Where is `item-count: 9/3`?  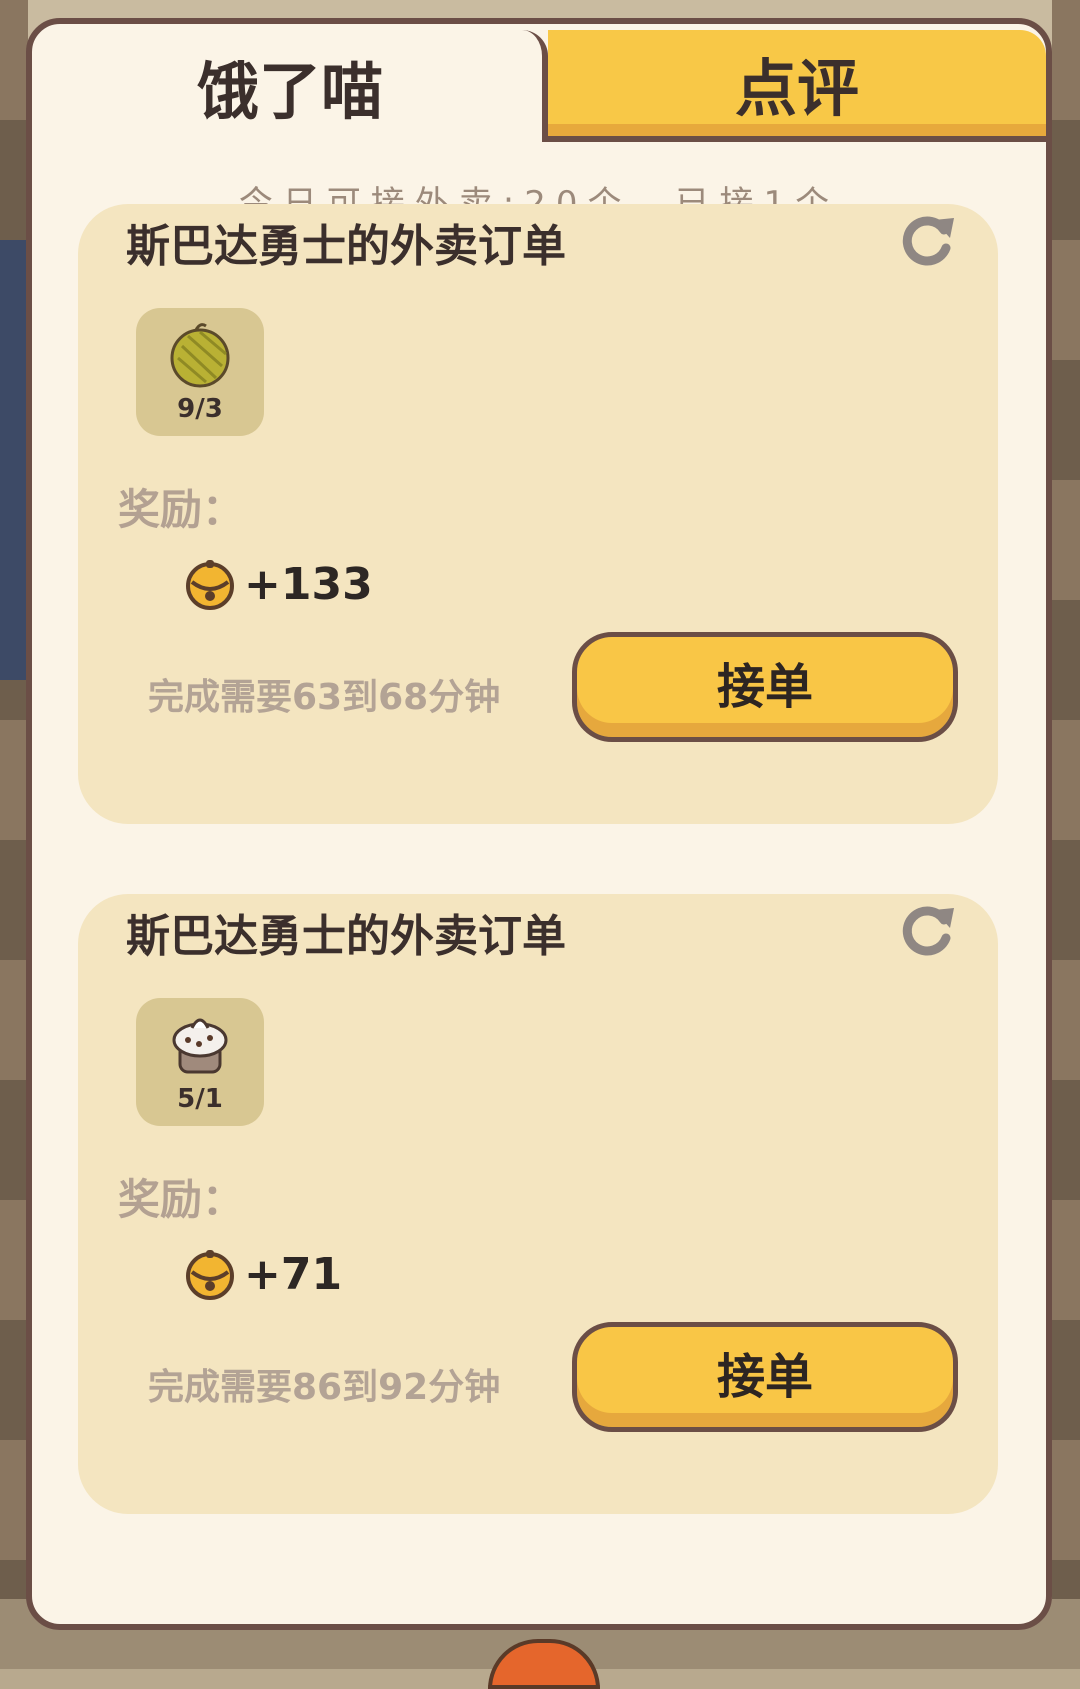 item-count: 9/3 is located at coordinates (200, 409).